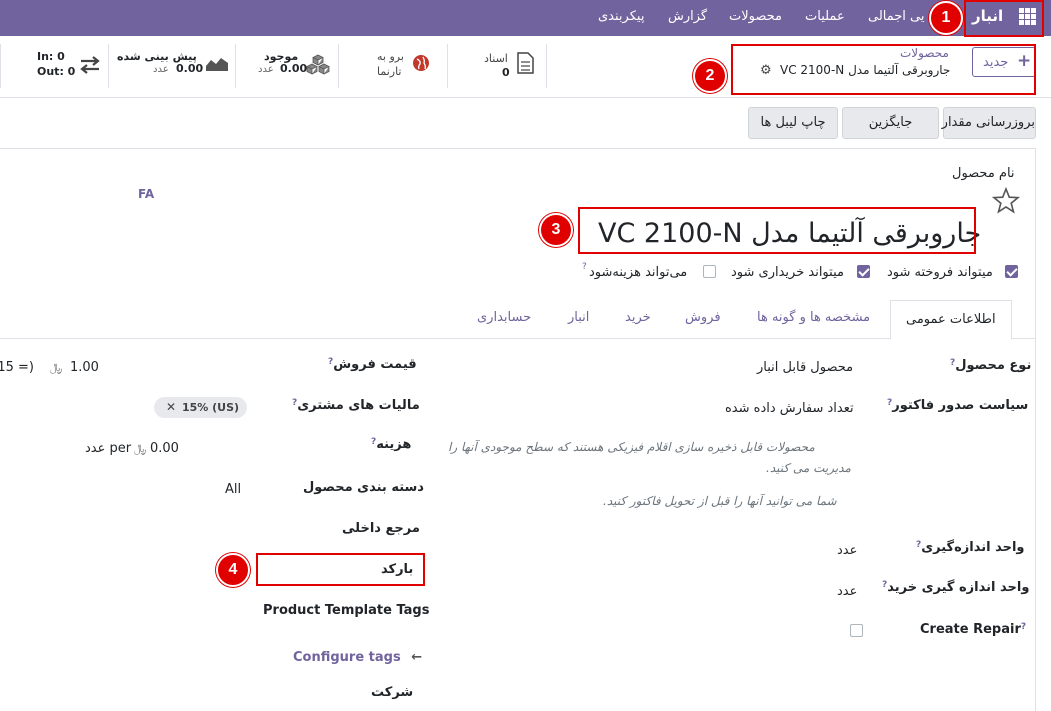 This screenshot has height=711, width=1051. I want to click on go-to-website-line1: برو به, so click(390, 56).